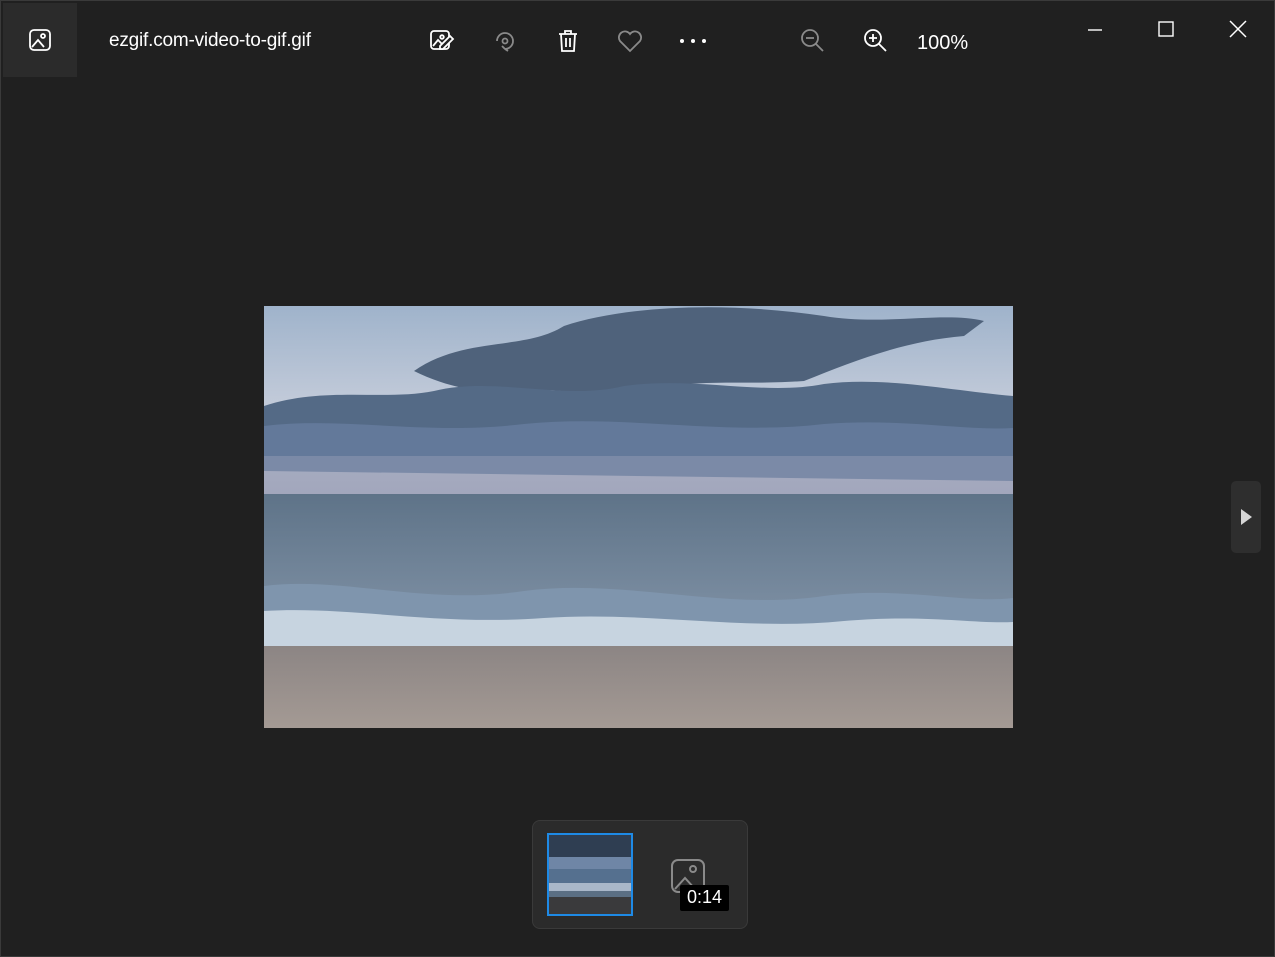 This screenshot has height=957, width=1275. I want to click on next-image-button, so click(1246, 517).